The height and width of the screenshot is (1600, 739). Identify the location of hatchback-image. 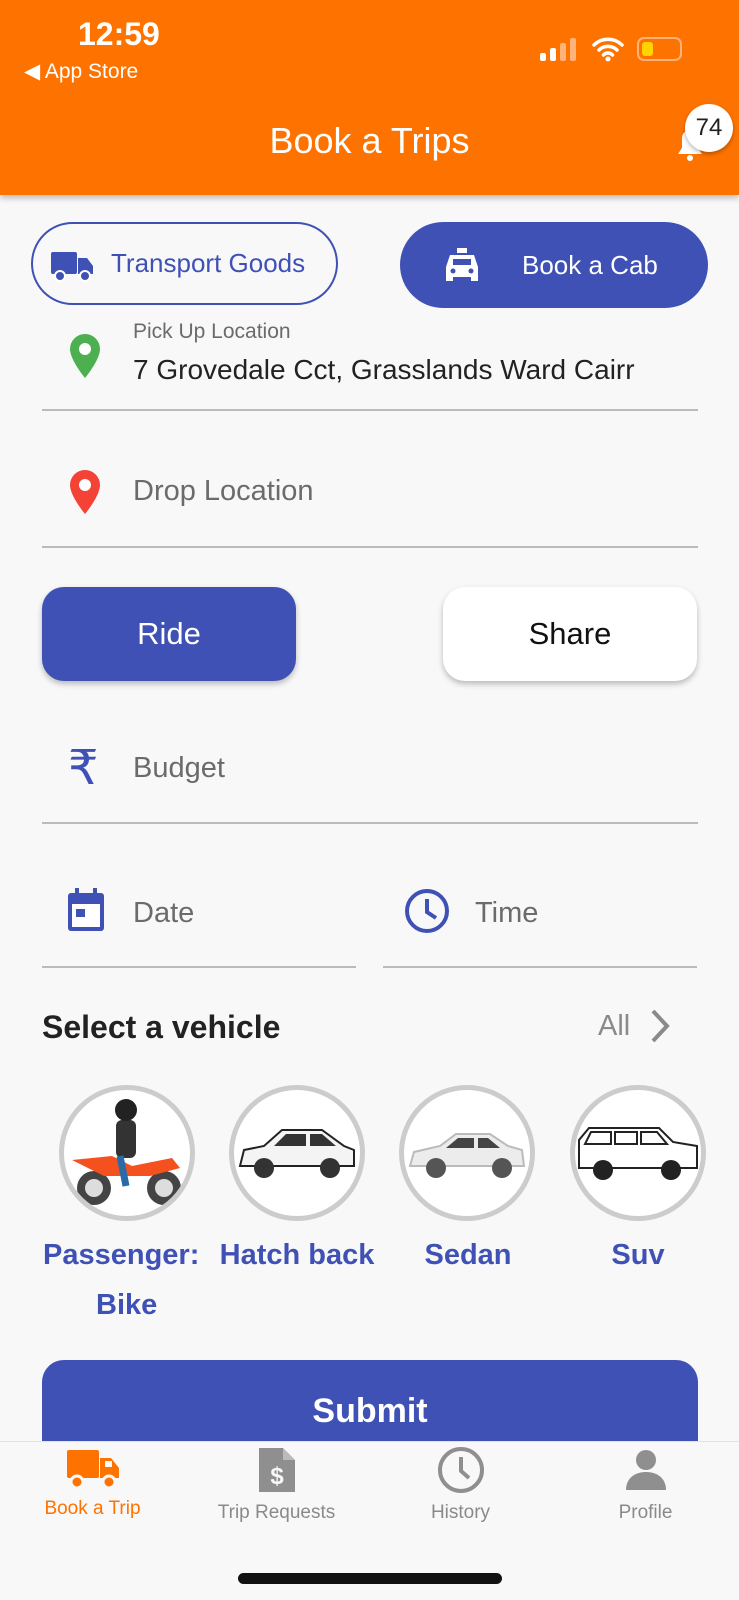
(296, 1153).